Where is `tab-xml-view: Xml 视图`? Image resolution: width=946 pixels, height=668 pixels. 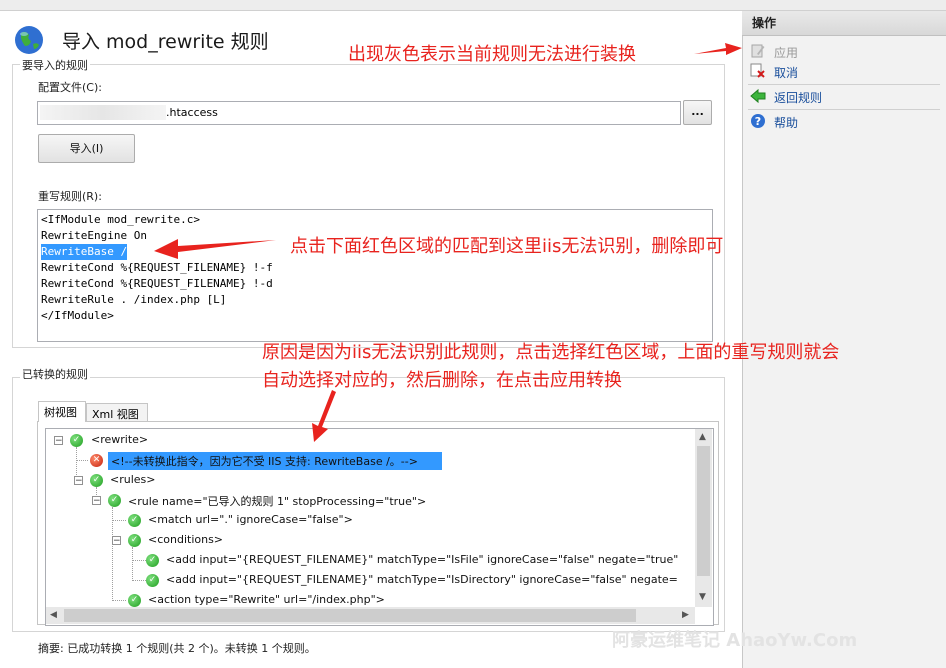
tab-xml-view: Xml 视图 is located at coordinates (117, 412).